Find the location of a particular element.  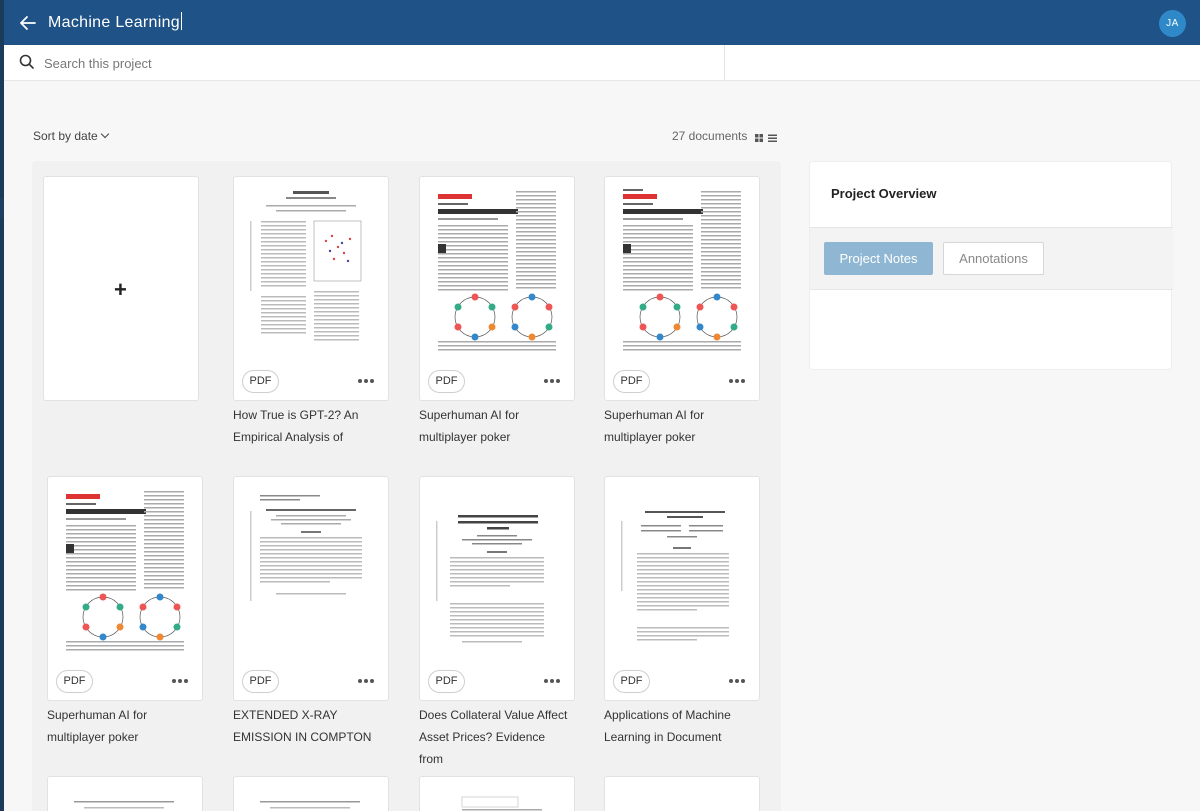

sort-dropdown: Sort by date is located at coordinates (71, 136).